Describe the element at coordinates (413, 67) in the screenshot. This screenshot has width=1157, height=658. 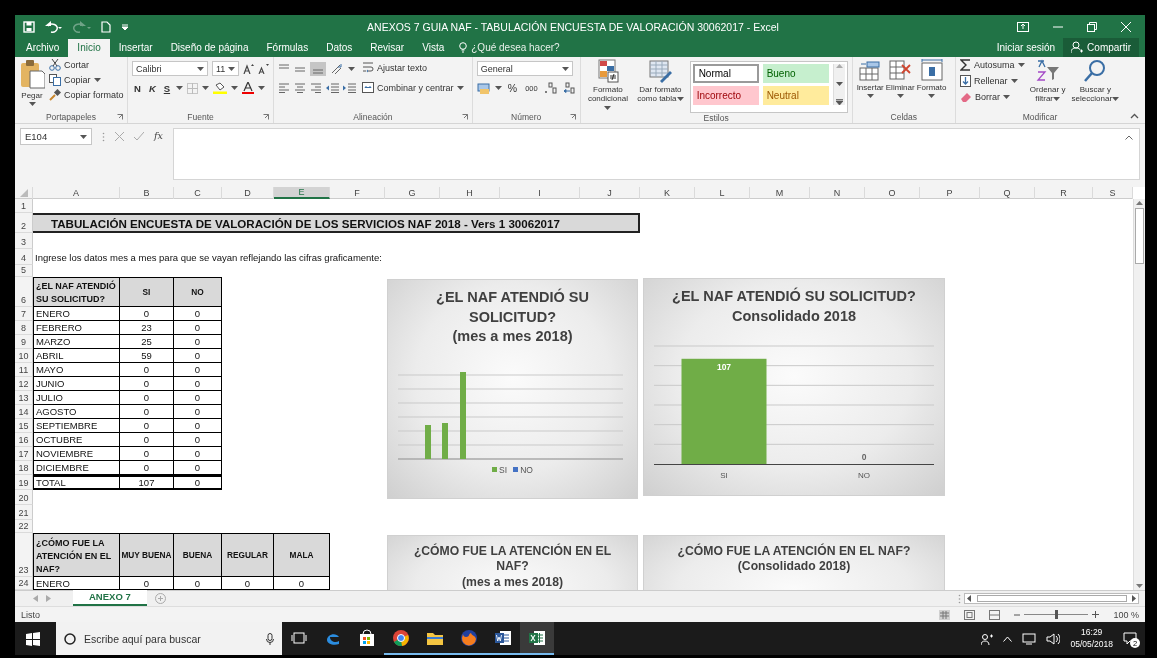
I see `wrap-text-button: Ajustar texto` at that location.